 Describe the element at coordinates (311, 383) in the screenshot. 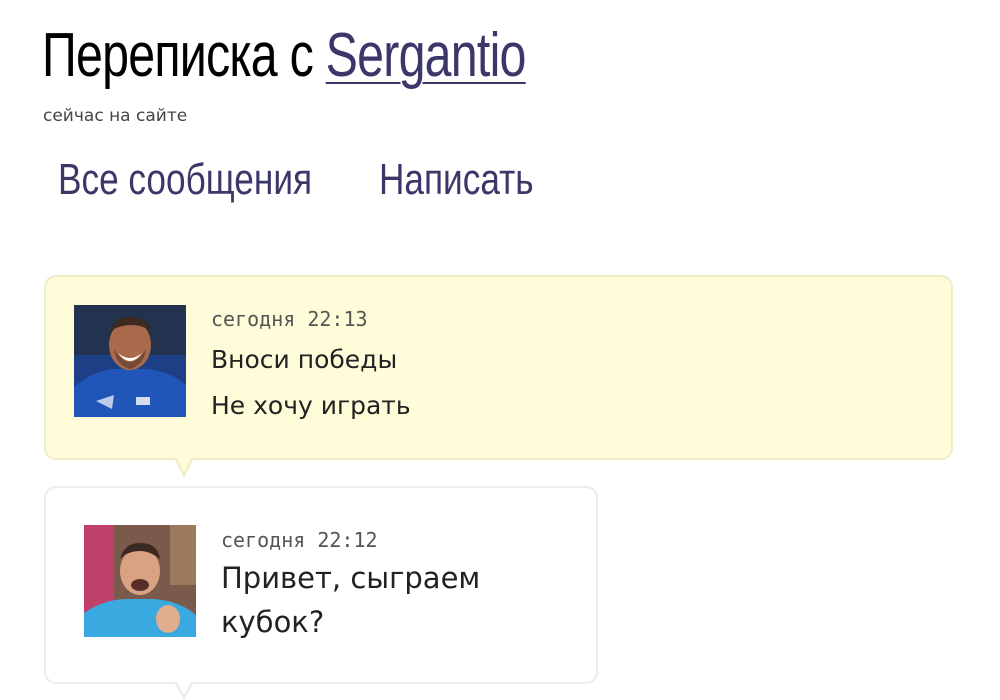

I see `message-text: Вноси победы Не хочу играть` at that location.